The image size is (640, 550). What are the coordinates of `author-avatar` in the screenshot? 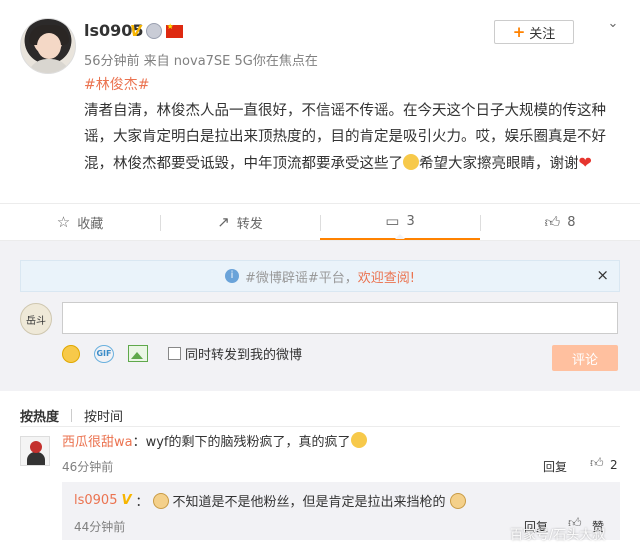 It's located at (48, 46).